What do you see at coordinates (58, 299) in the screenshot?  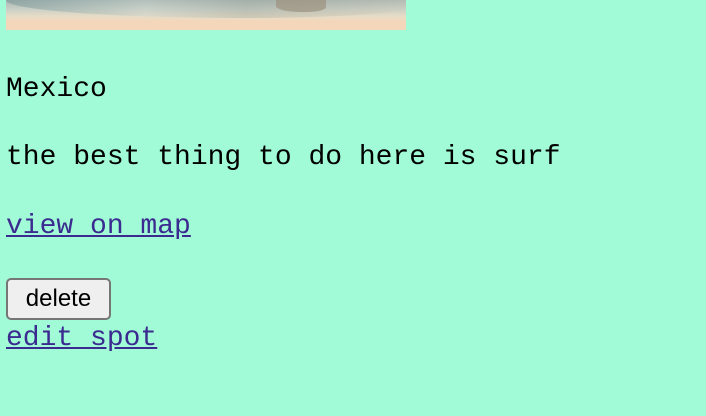 I see `delete-button: delete` at bounding box center [58, 299].